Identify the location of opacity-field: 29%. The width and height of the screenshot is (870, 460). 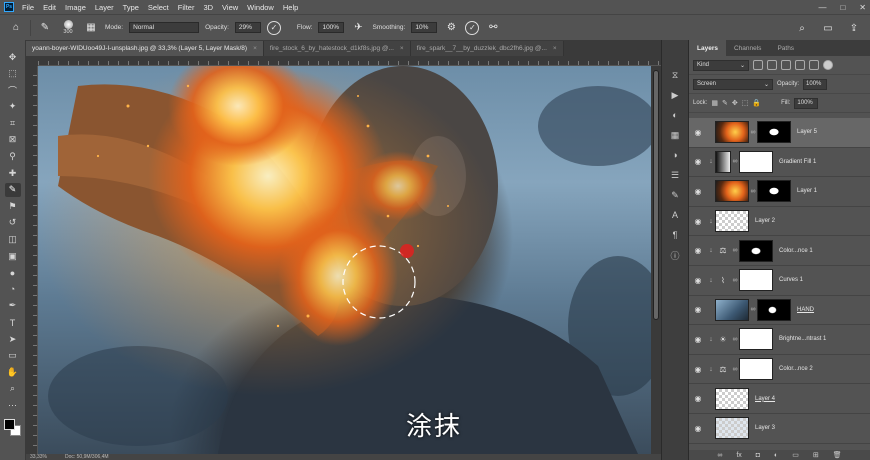
(247, 27).